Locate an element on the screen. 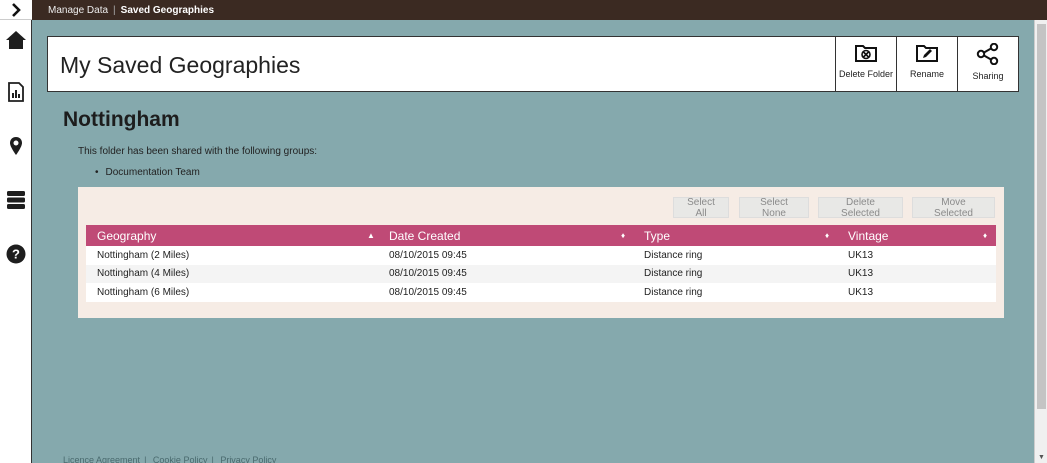 The width and height of the screenshot is (1047, 463). delete-folder-label: Delete Folder is located at coordinates (866, 74).